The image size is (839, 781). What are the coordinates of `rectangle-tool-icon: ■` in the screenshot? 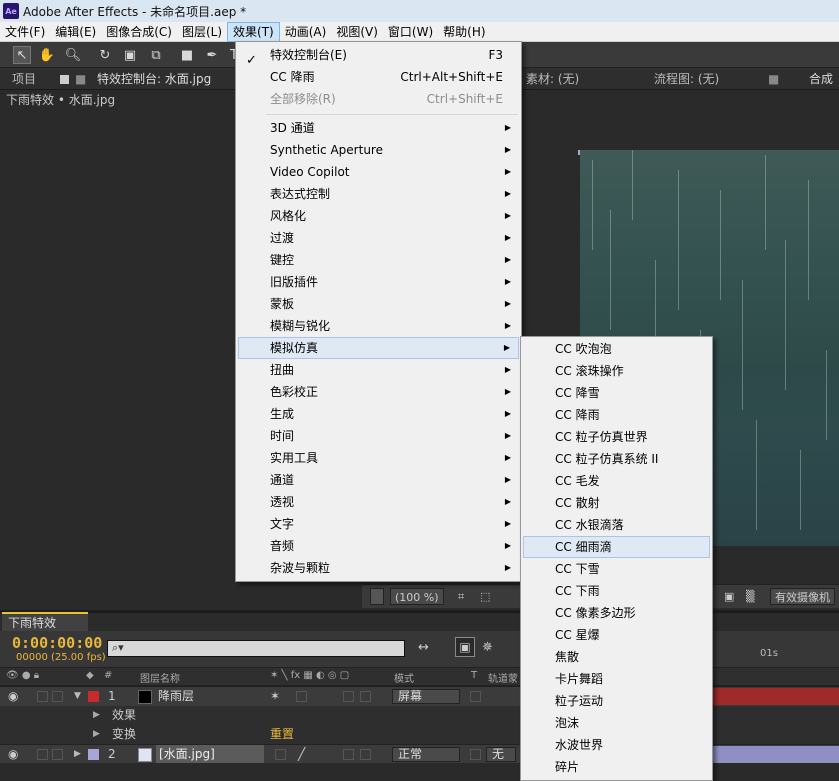 It's located at (187, 55).